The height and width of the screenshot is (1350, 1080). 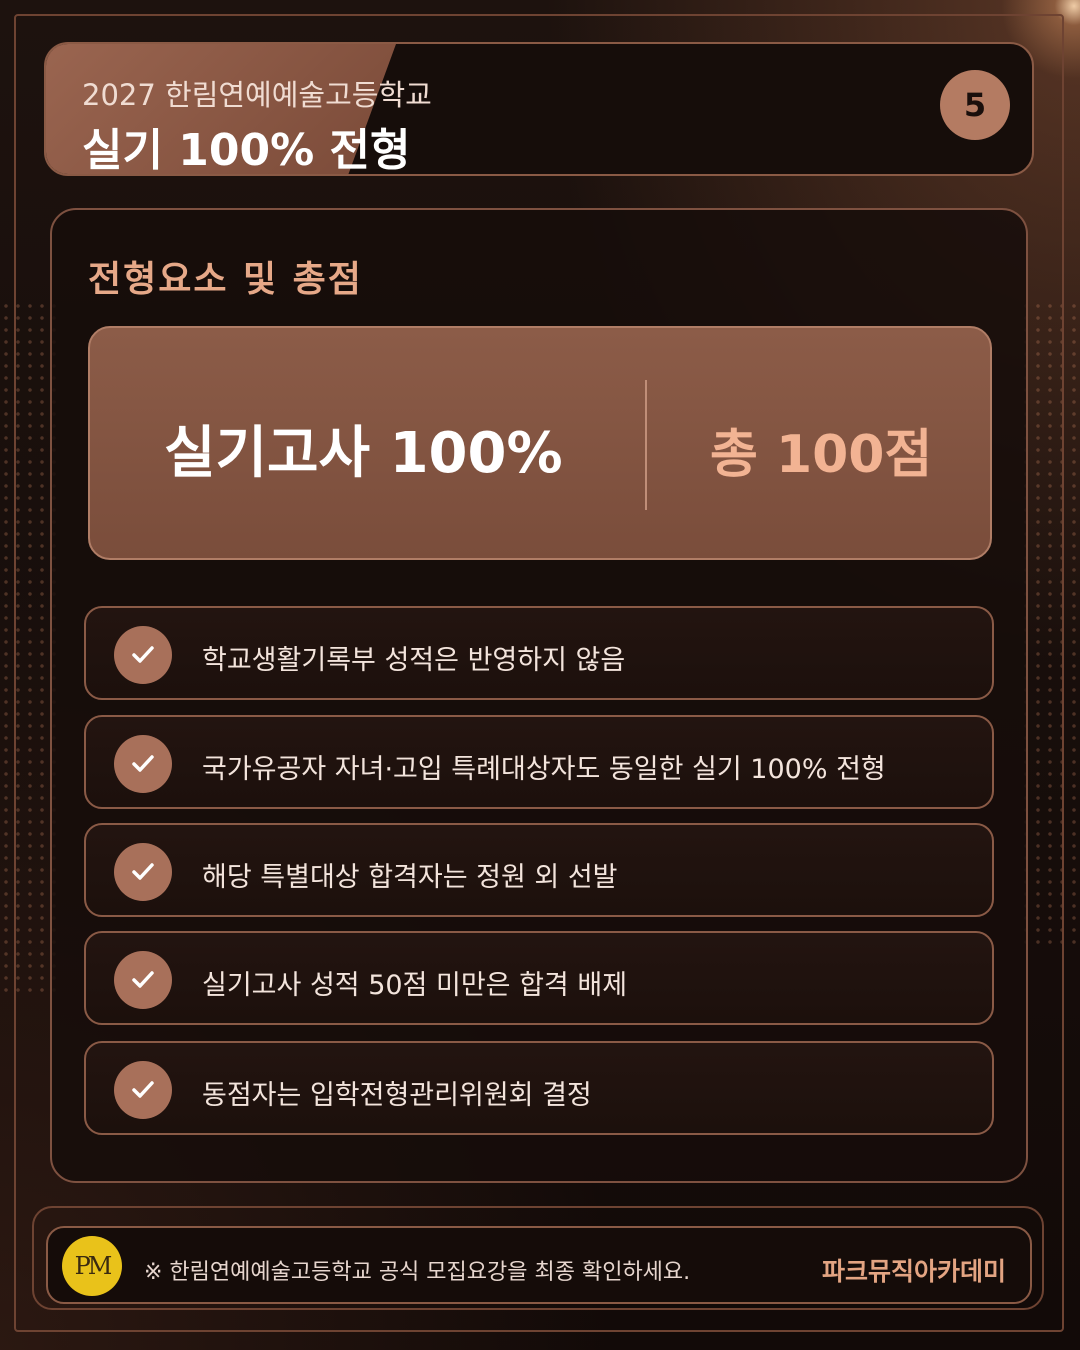 I want to click on score-component: 실기고사 100%, so click(x=363, y=453).